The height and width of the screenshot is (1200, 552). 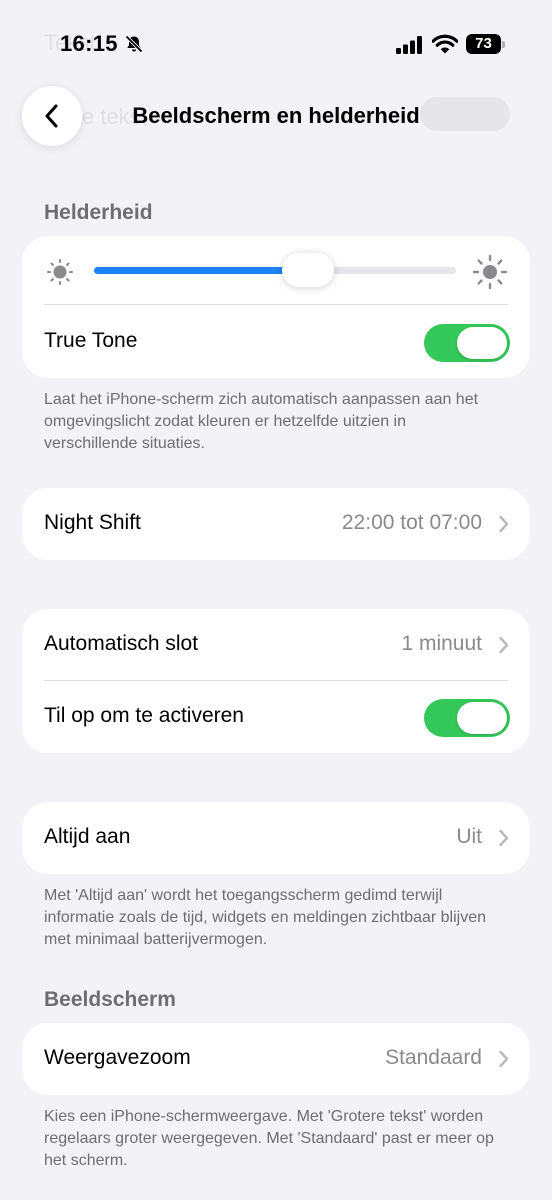 What do you see at coordinates (121, 643) in the screenshot?
I see `auto-lock-label: Automatisch slot` at bounding box center [121, 643].